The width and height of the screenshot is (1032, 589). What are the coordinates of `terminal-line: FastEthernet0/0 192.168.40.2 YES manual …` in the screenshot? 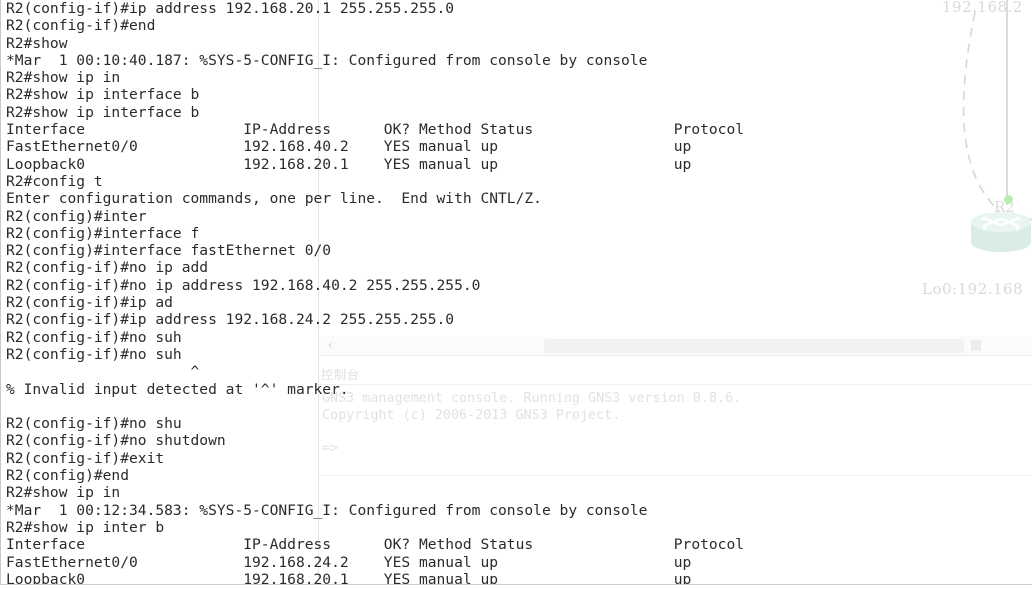 It's located at (349, 147).